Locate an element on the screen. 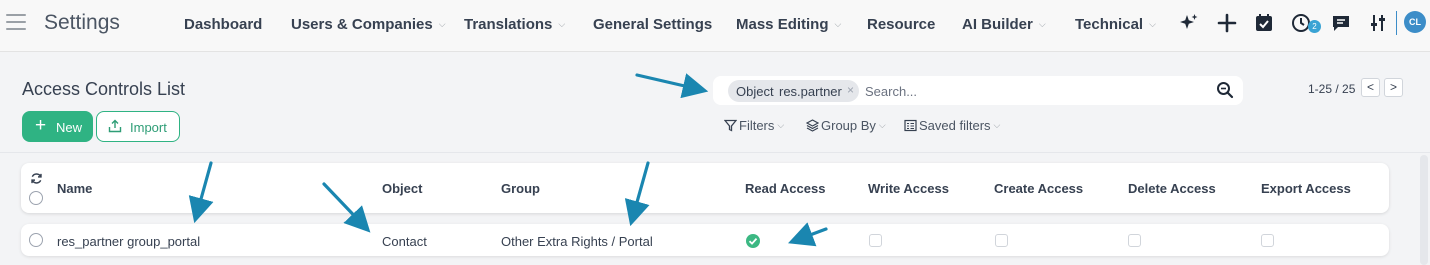 This screenshot has width=1430, height=265. column-header-object: Object is located at coordinates (402, 188).